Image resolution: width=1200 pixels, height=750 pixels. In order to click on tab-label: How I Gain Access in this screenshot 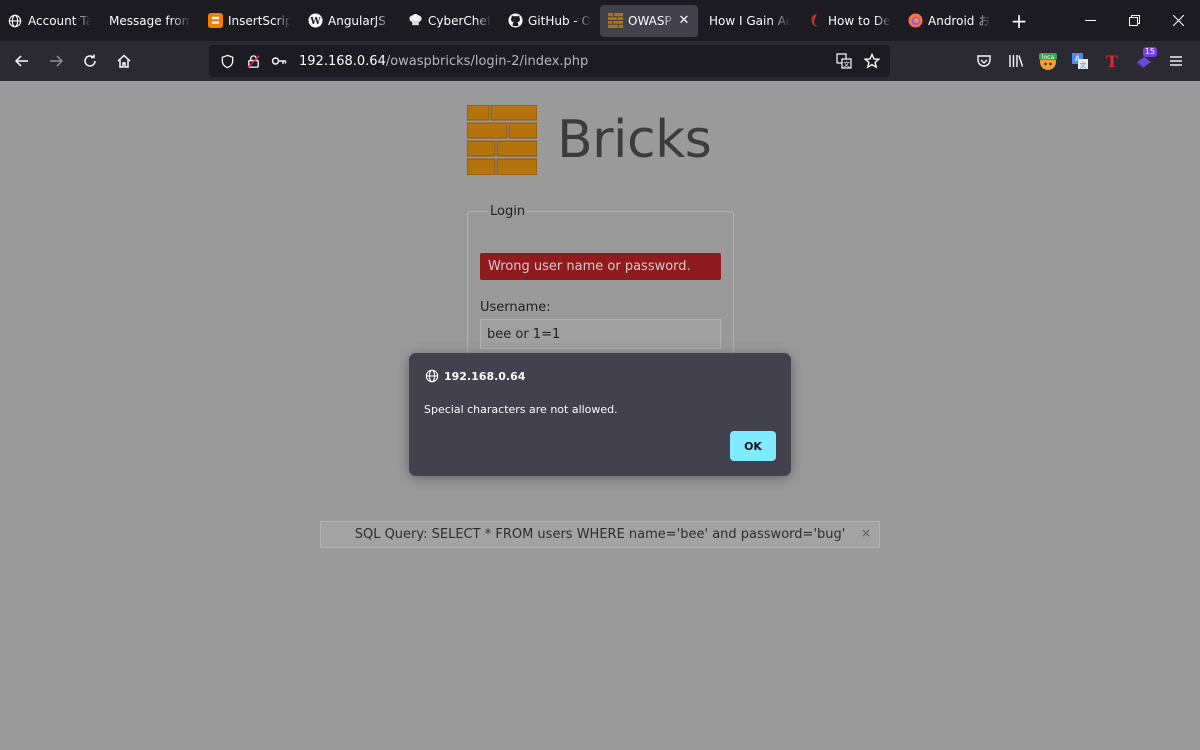, I will do `click(750, 20)`.